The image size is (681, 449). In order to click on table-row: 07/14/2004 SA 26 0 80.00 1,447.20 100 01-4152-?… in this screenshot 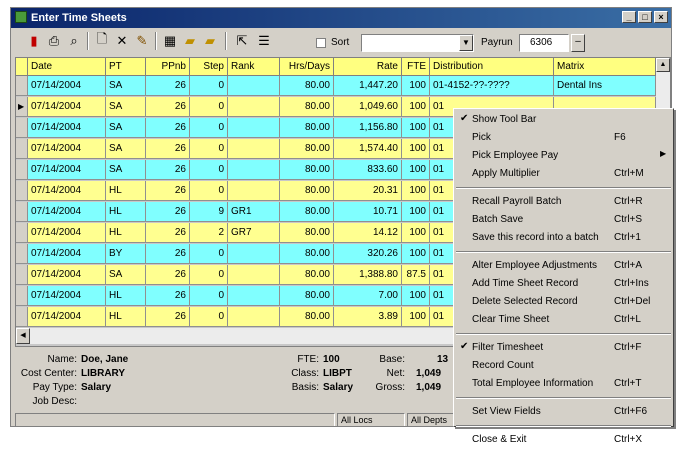, I will do `click(336, 86)`.